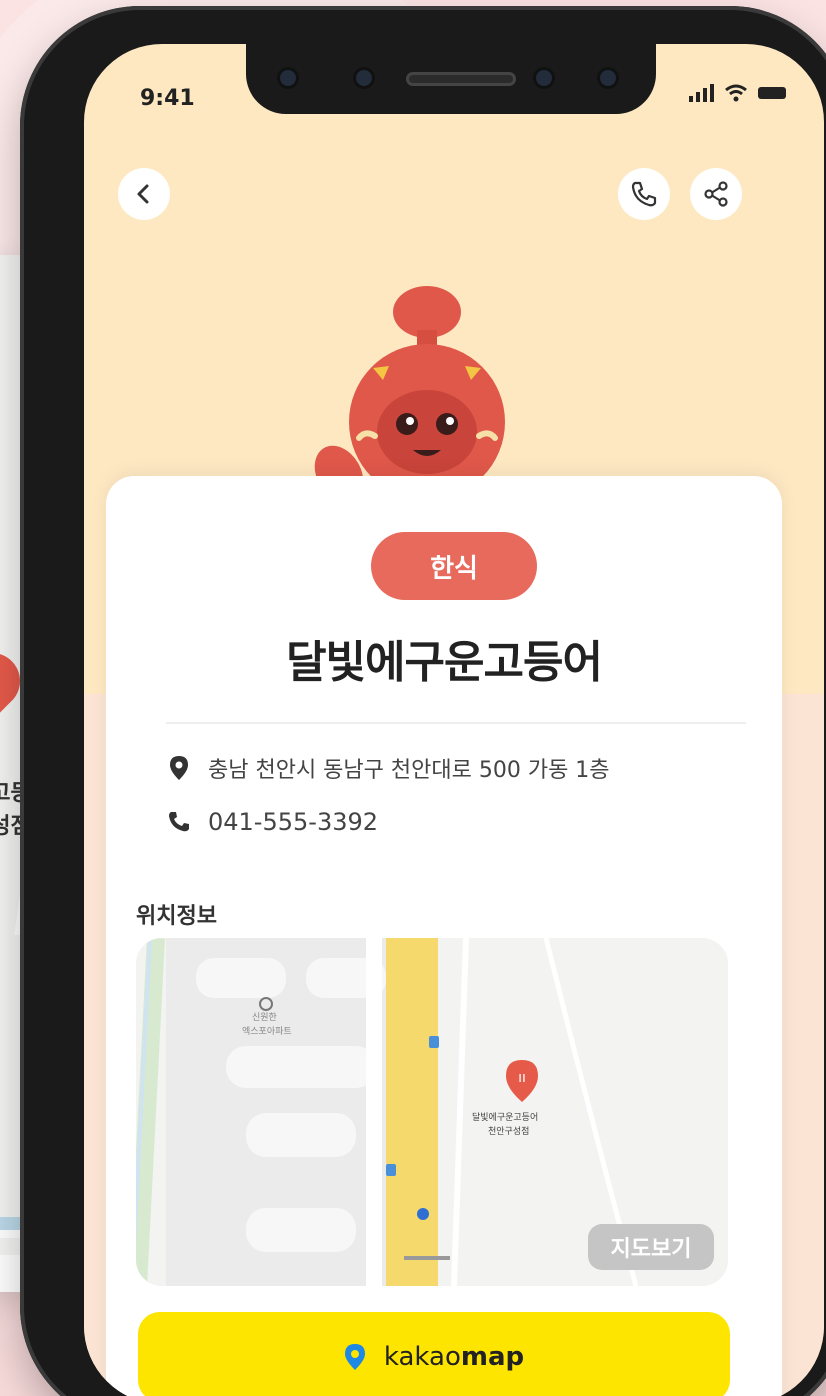  What do you see at coordinates (444, 662) in the screenshot?
I see `restaurant-name: 달빛에구운고등어` at bounding box center [444, 662].